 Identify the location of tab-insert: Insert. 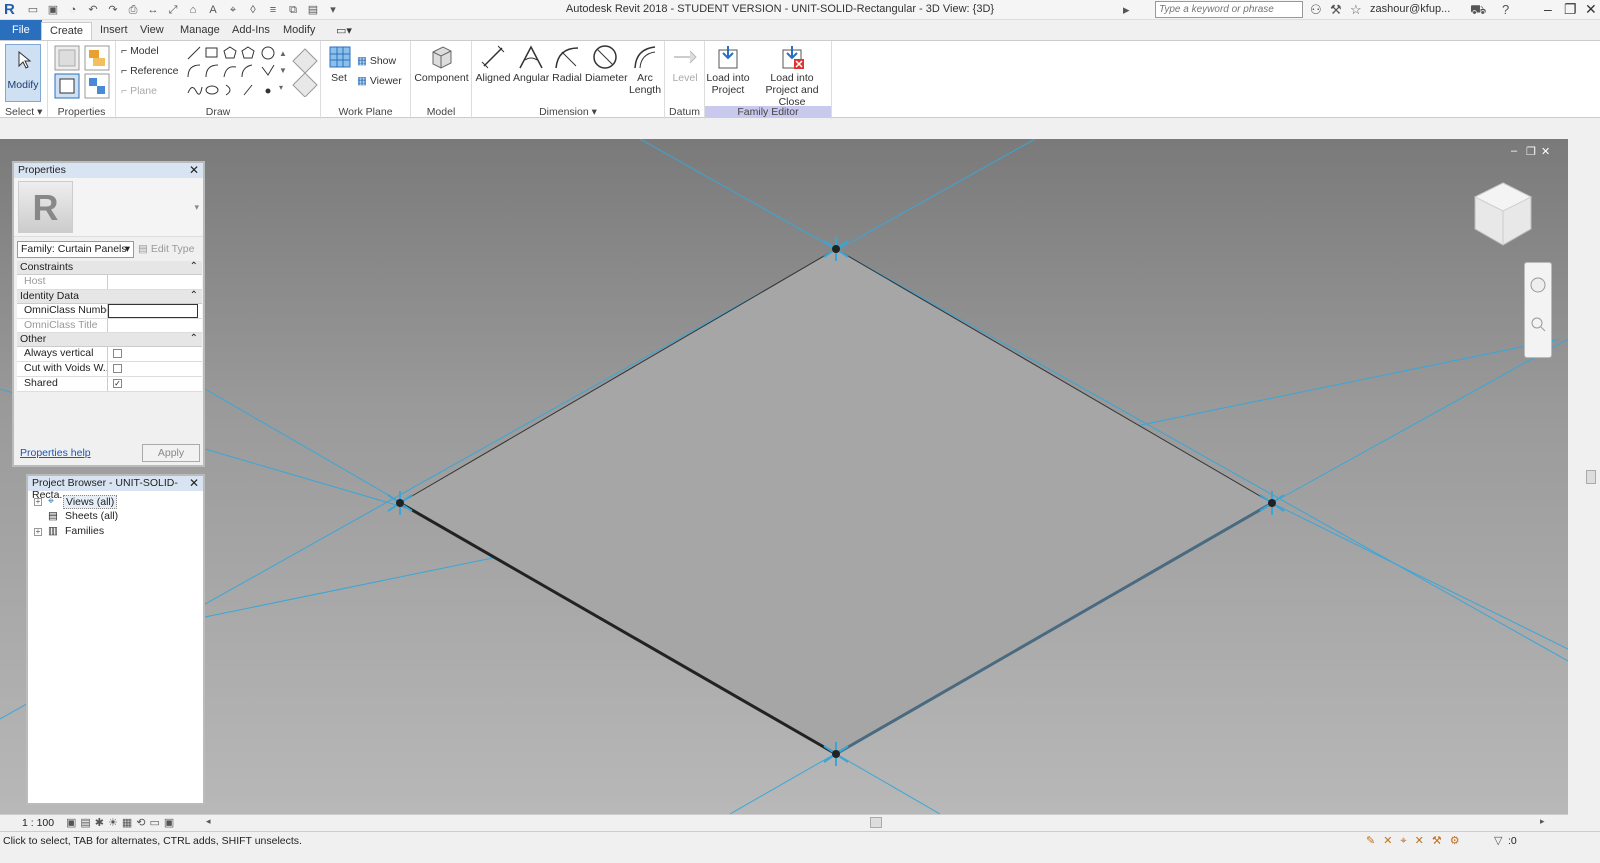
(114, 31).